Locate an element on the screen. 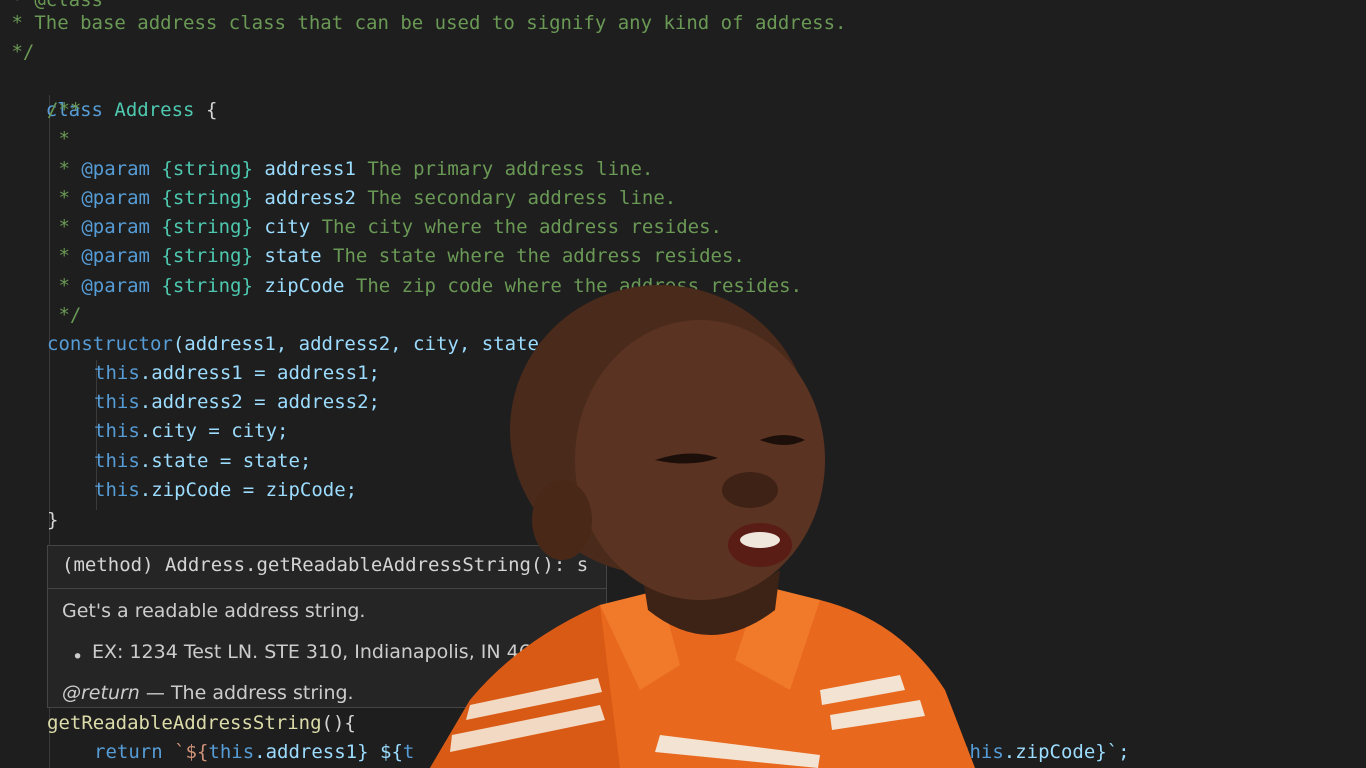 This screenshot has width=1366, height=768. method-summary: Get's a readable address string. is located at coordinates (214, 611).